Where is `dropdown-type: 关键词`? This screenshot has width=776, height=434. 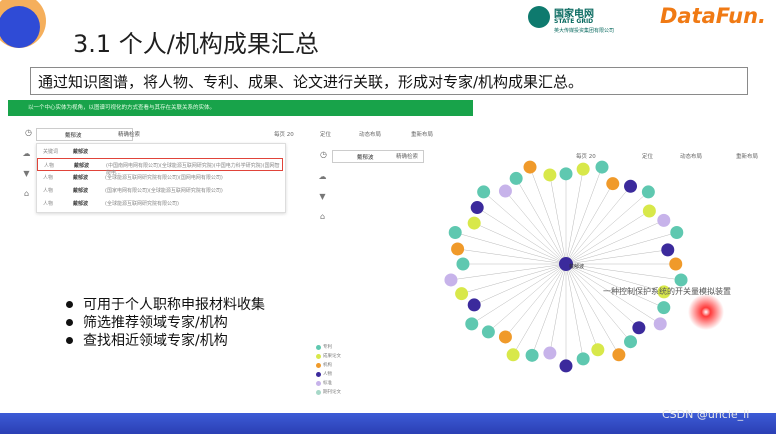 dropdown-type: 关键词 is located at coordinates (51, 152).